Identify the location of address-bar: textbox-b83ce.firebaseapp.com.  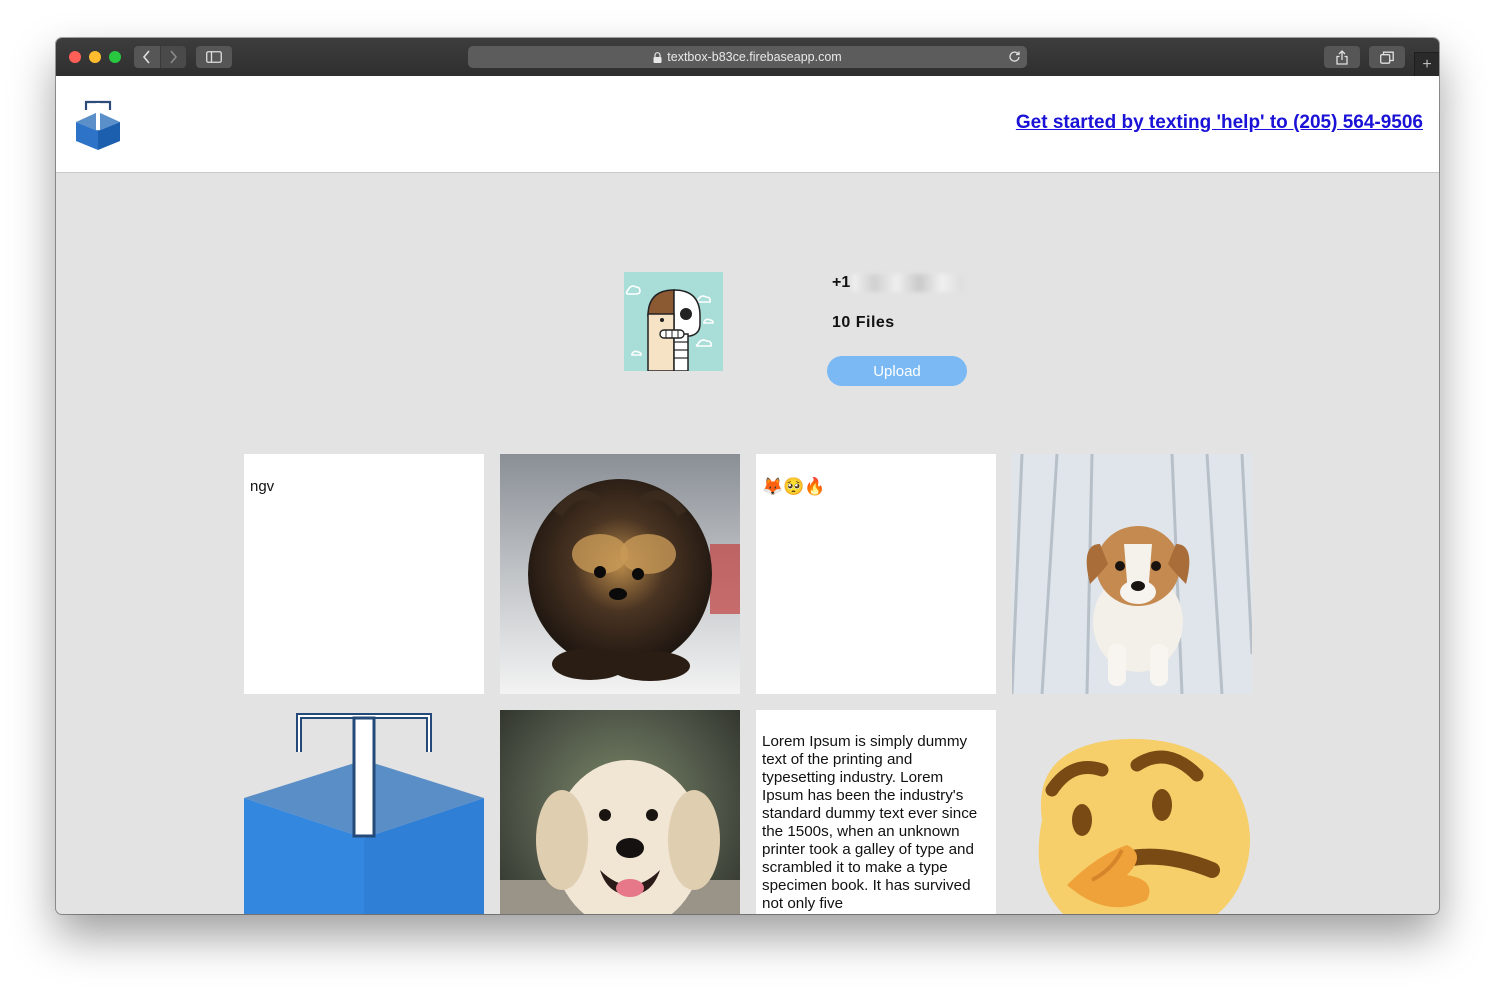
(747, 57).